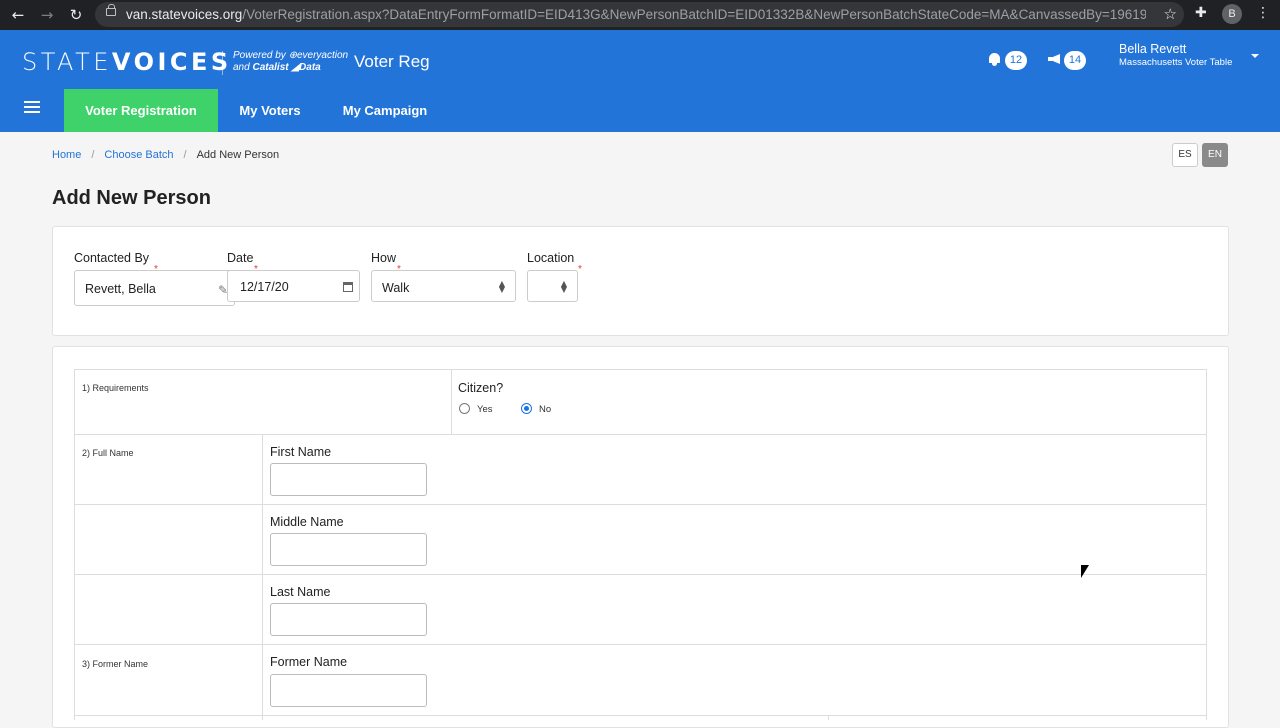 The height and width of the screenshot is (728, 1280). What do you see at coordinates (1215, 155) in the screenshot?
I see `lang-en-button: EN` at bounding box center [1215, 155].